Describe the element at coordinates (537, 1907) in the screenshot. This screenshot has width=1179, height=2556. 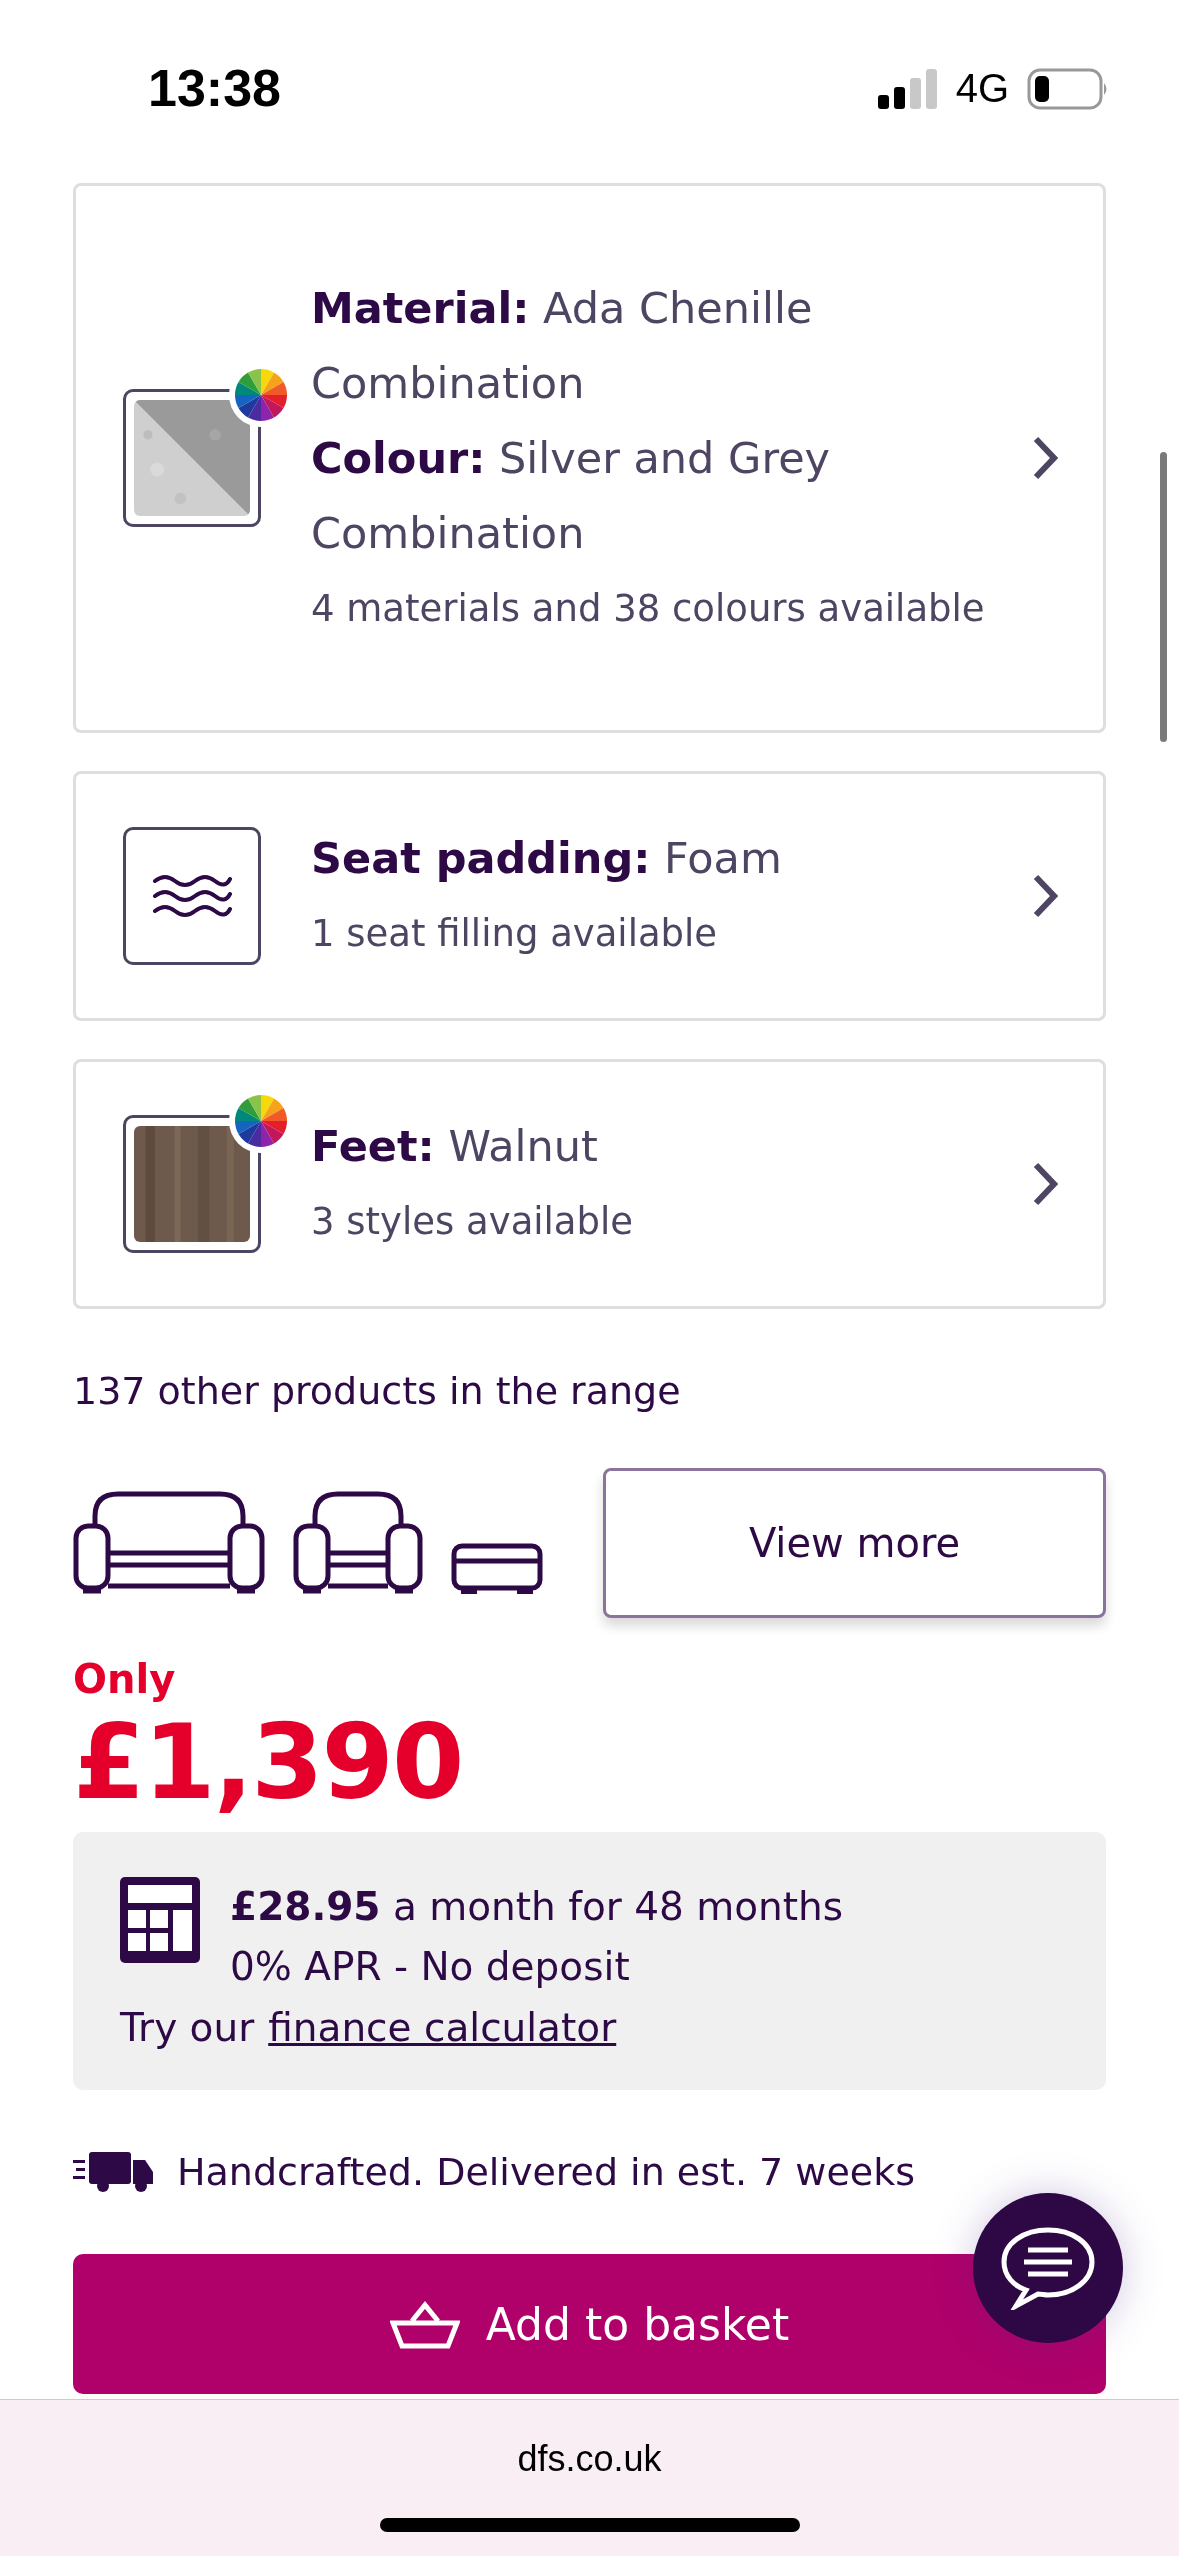
I see `monthly-payment: £28.95 a month for 48 months` at that location.